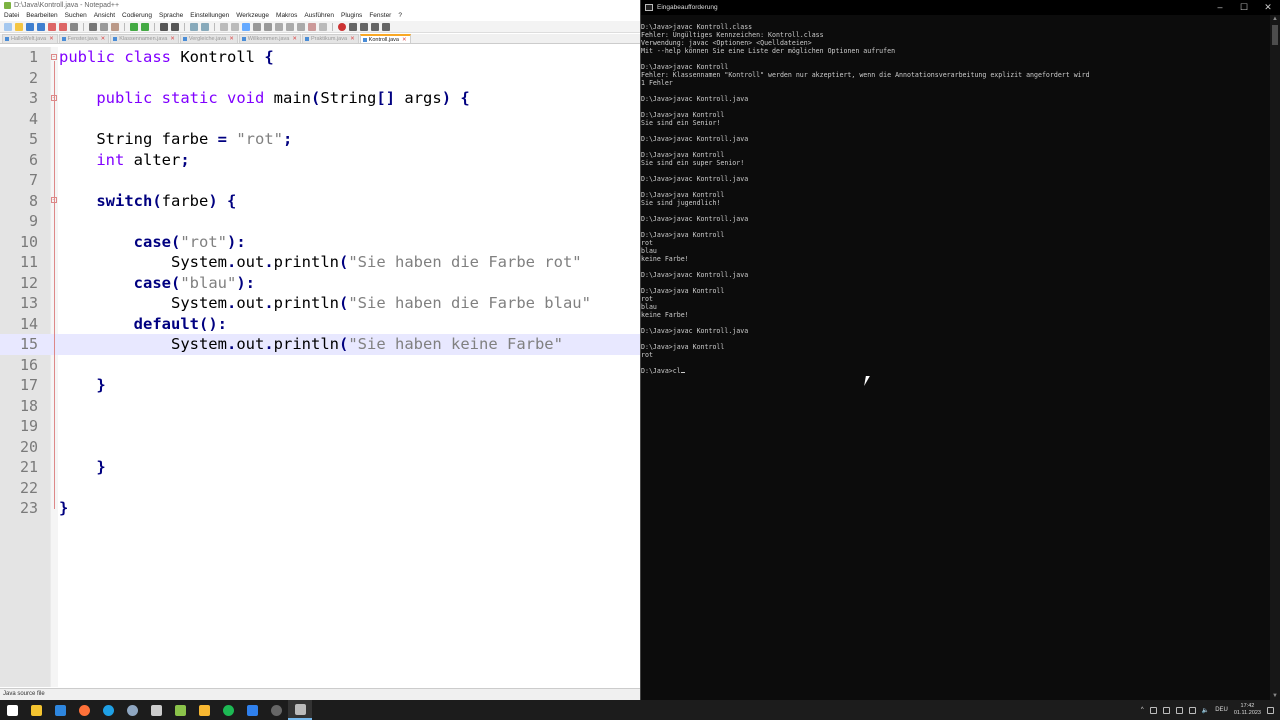 The width and height of the screenshot is (1280, 720). Describe the element at coordinates (208, 38) in the screenshot. I see `file-tab: Vergleiche.java ✕` at that location.